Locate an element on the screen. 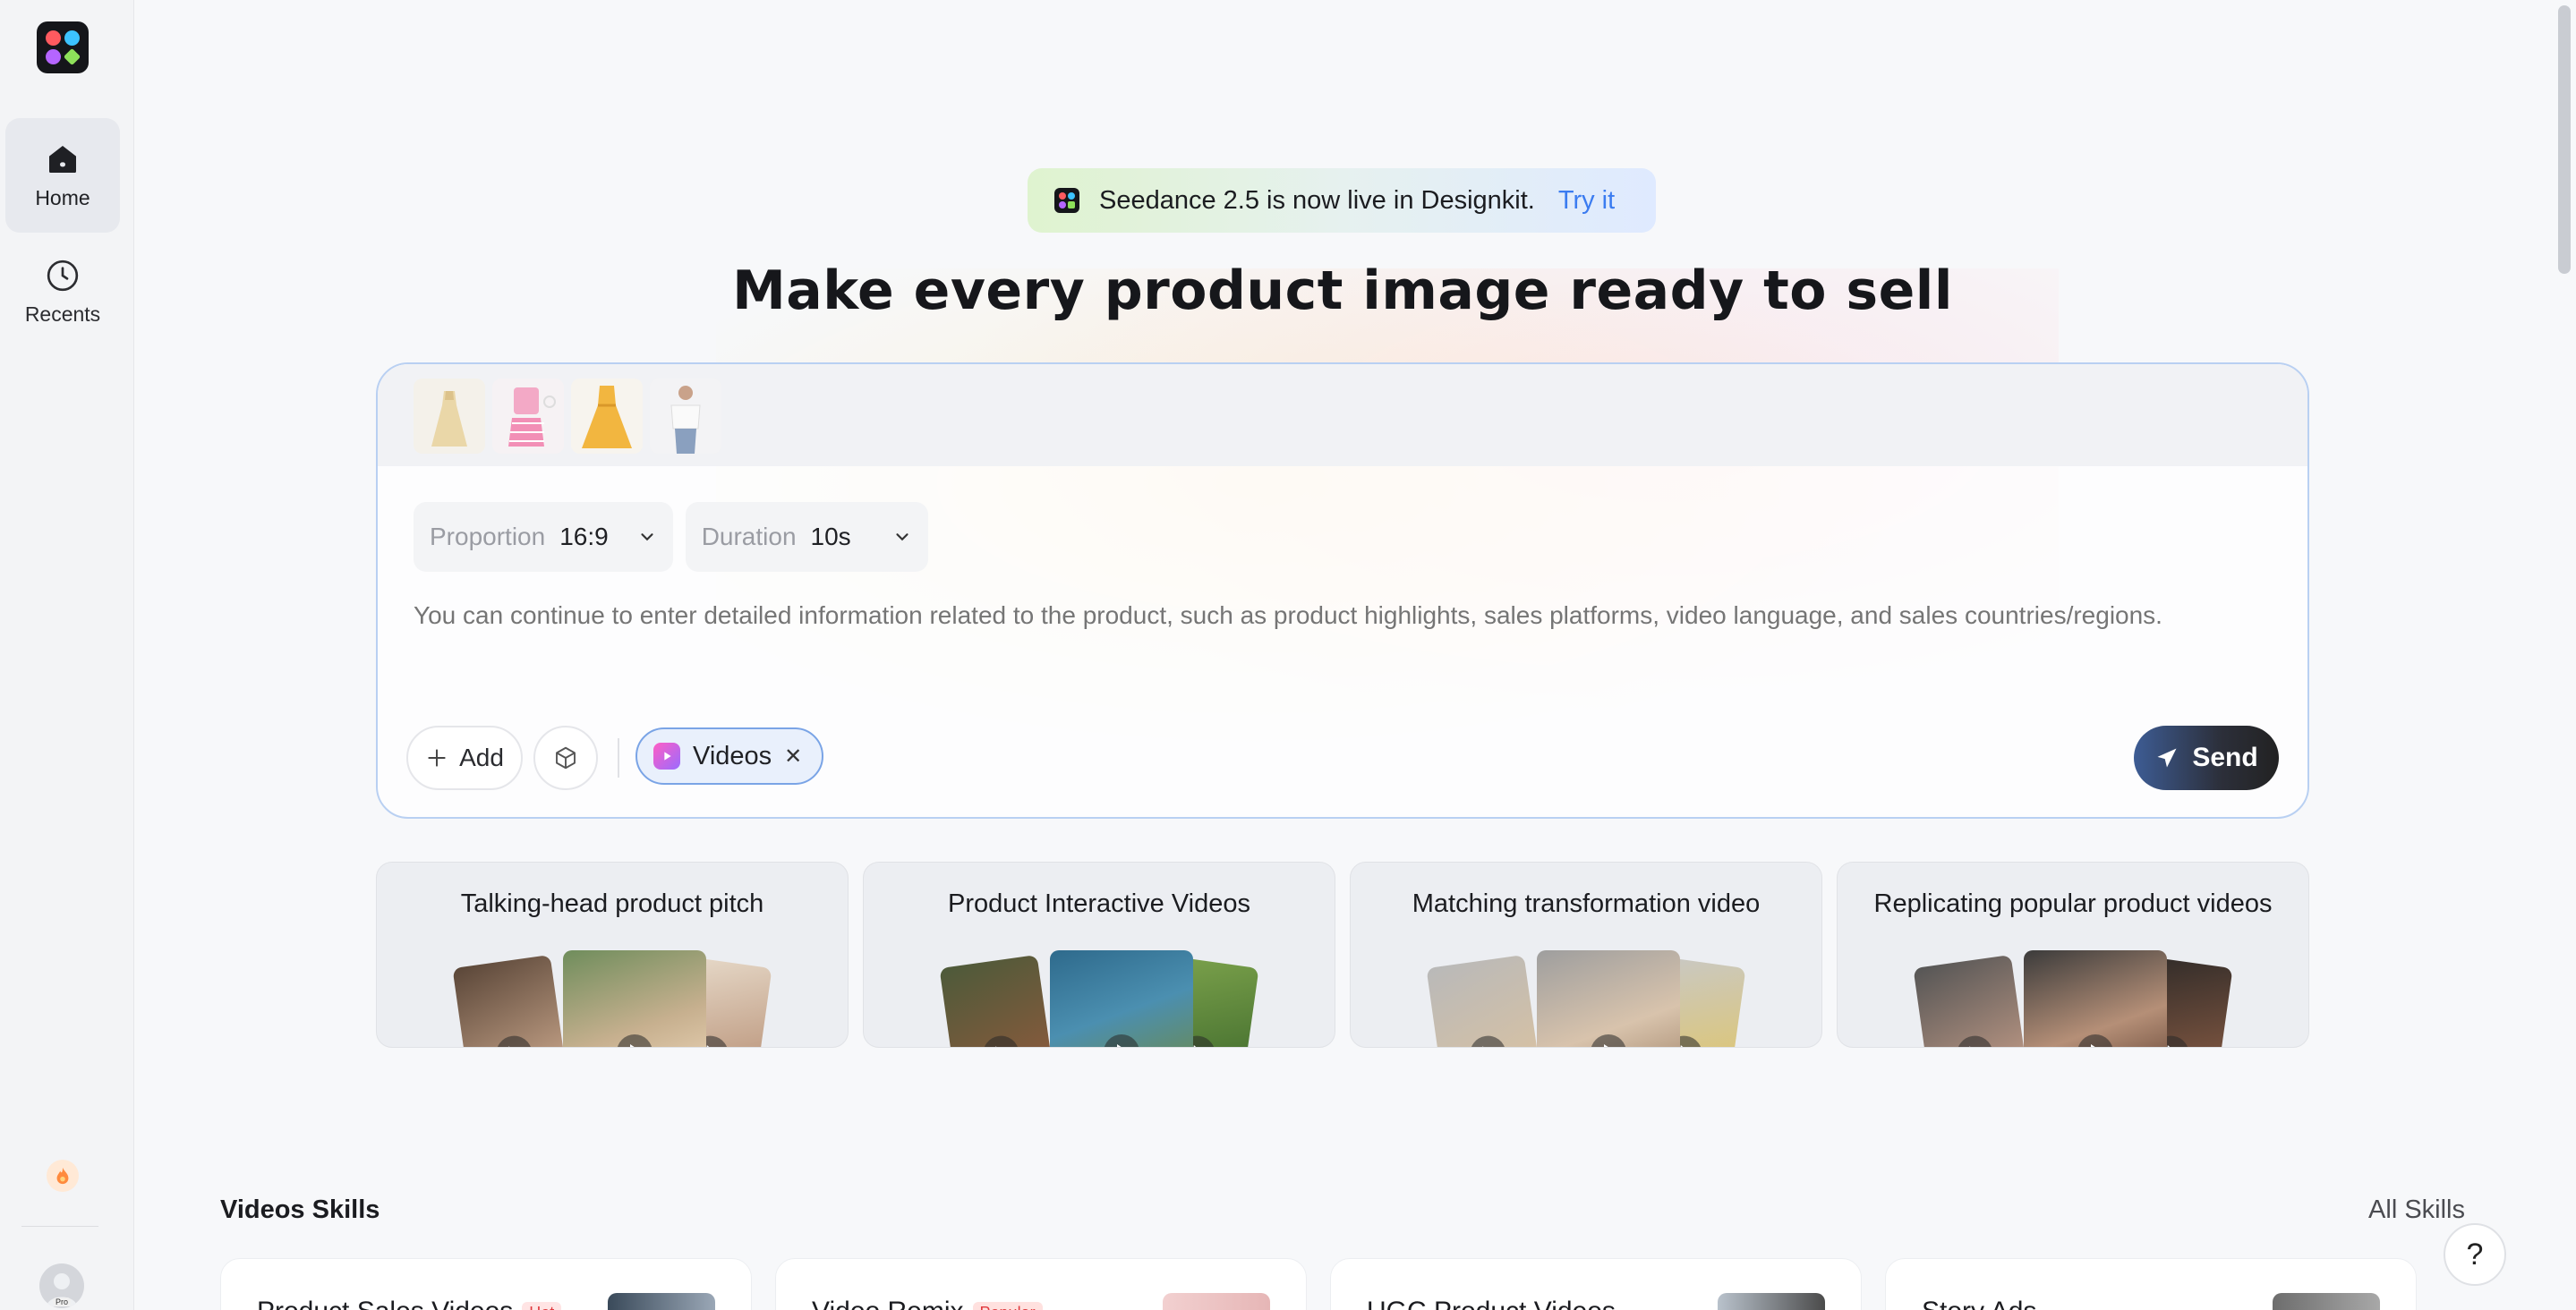 The image size is (2576, 1310). product-thumbnail-strip is located at coordinates (1342, 415).